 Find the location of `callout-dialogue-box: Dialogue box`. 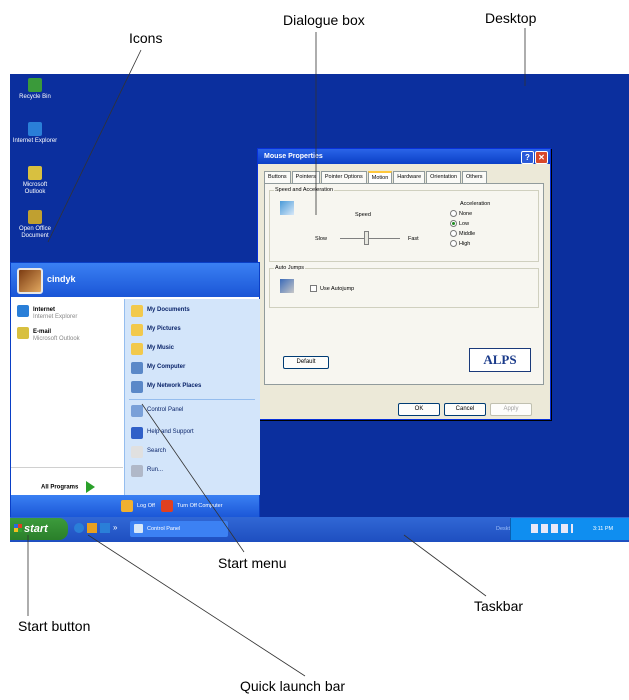

callout-dialogue-box: Dialogue box is located at coordinates (324, 20).